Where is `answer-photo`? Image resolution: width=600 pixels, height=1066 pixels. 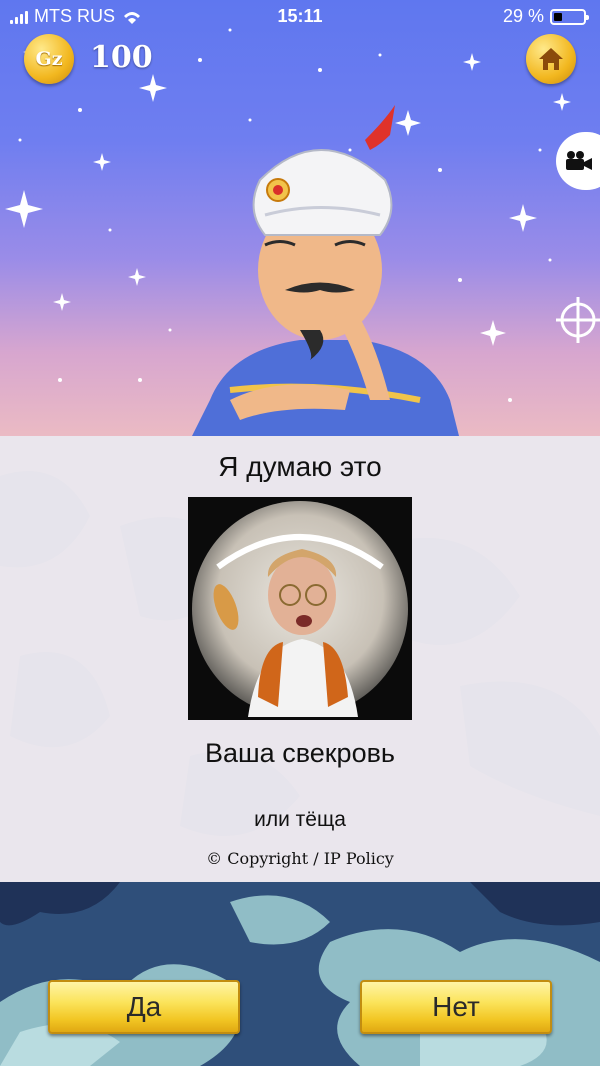
answer-photo is located at coordinates (300, 608).